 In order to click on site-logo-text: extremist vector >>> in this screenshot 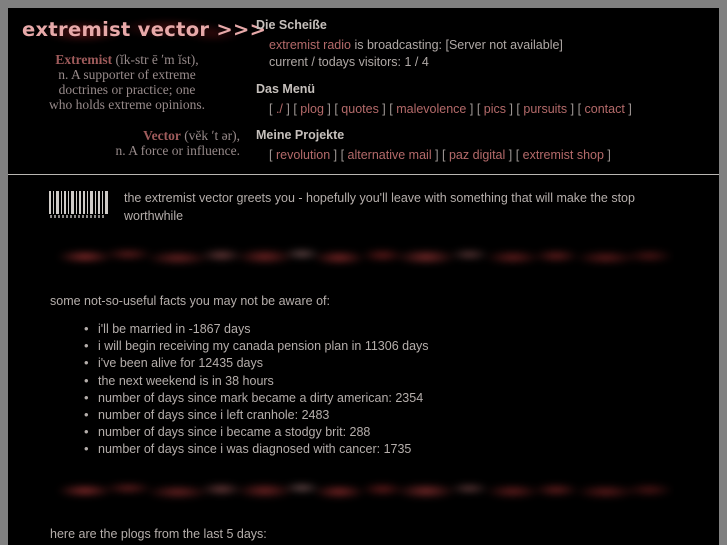, I will do `click(144, 29)`.